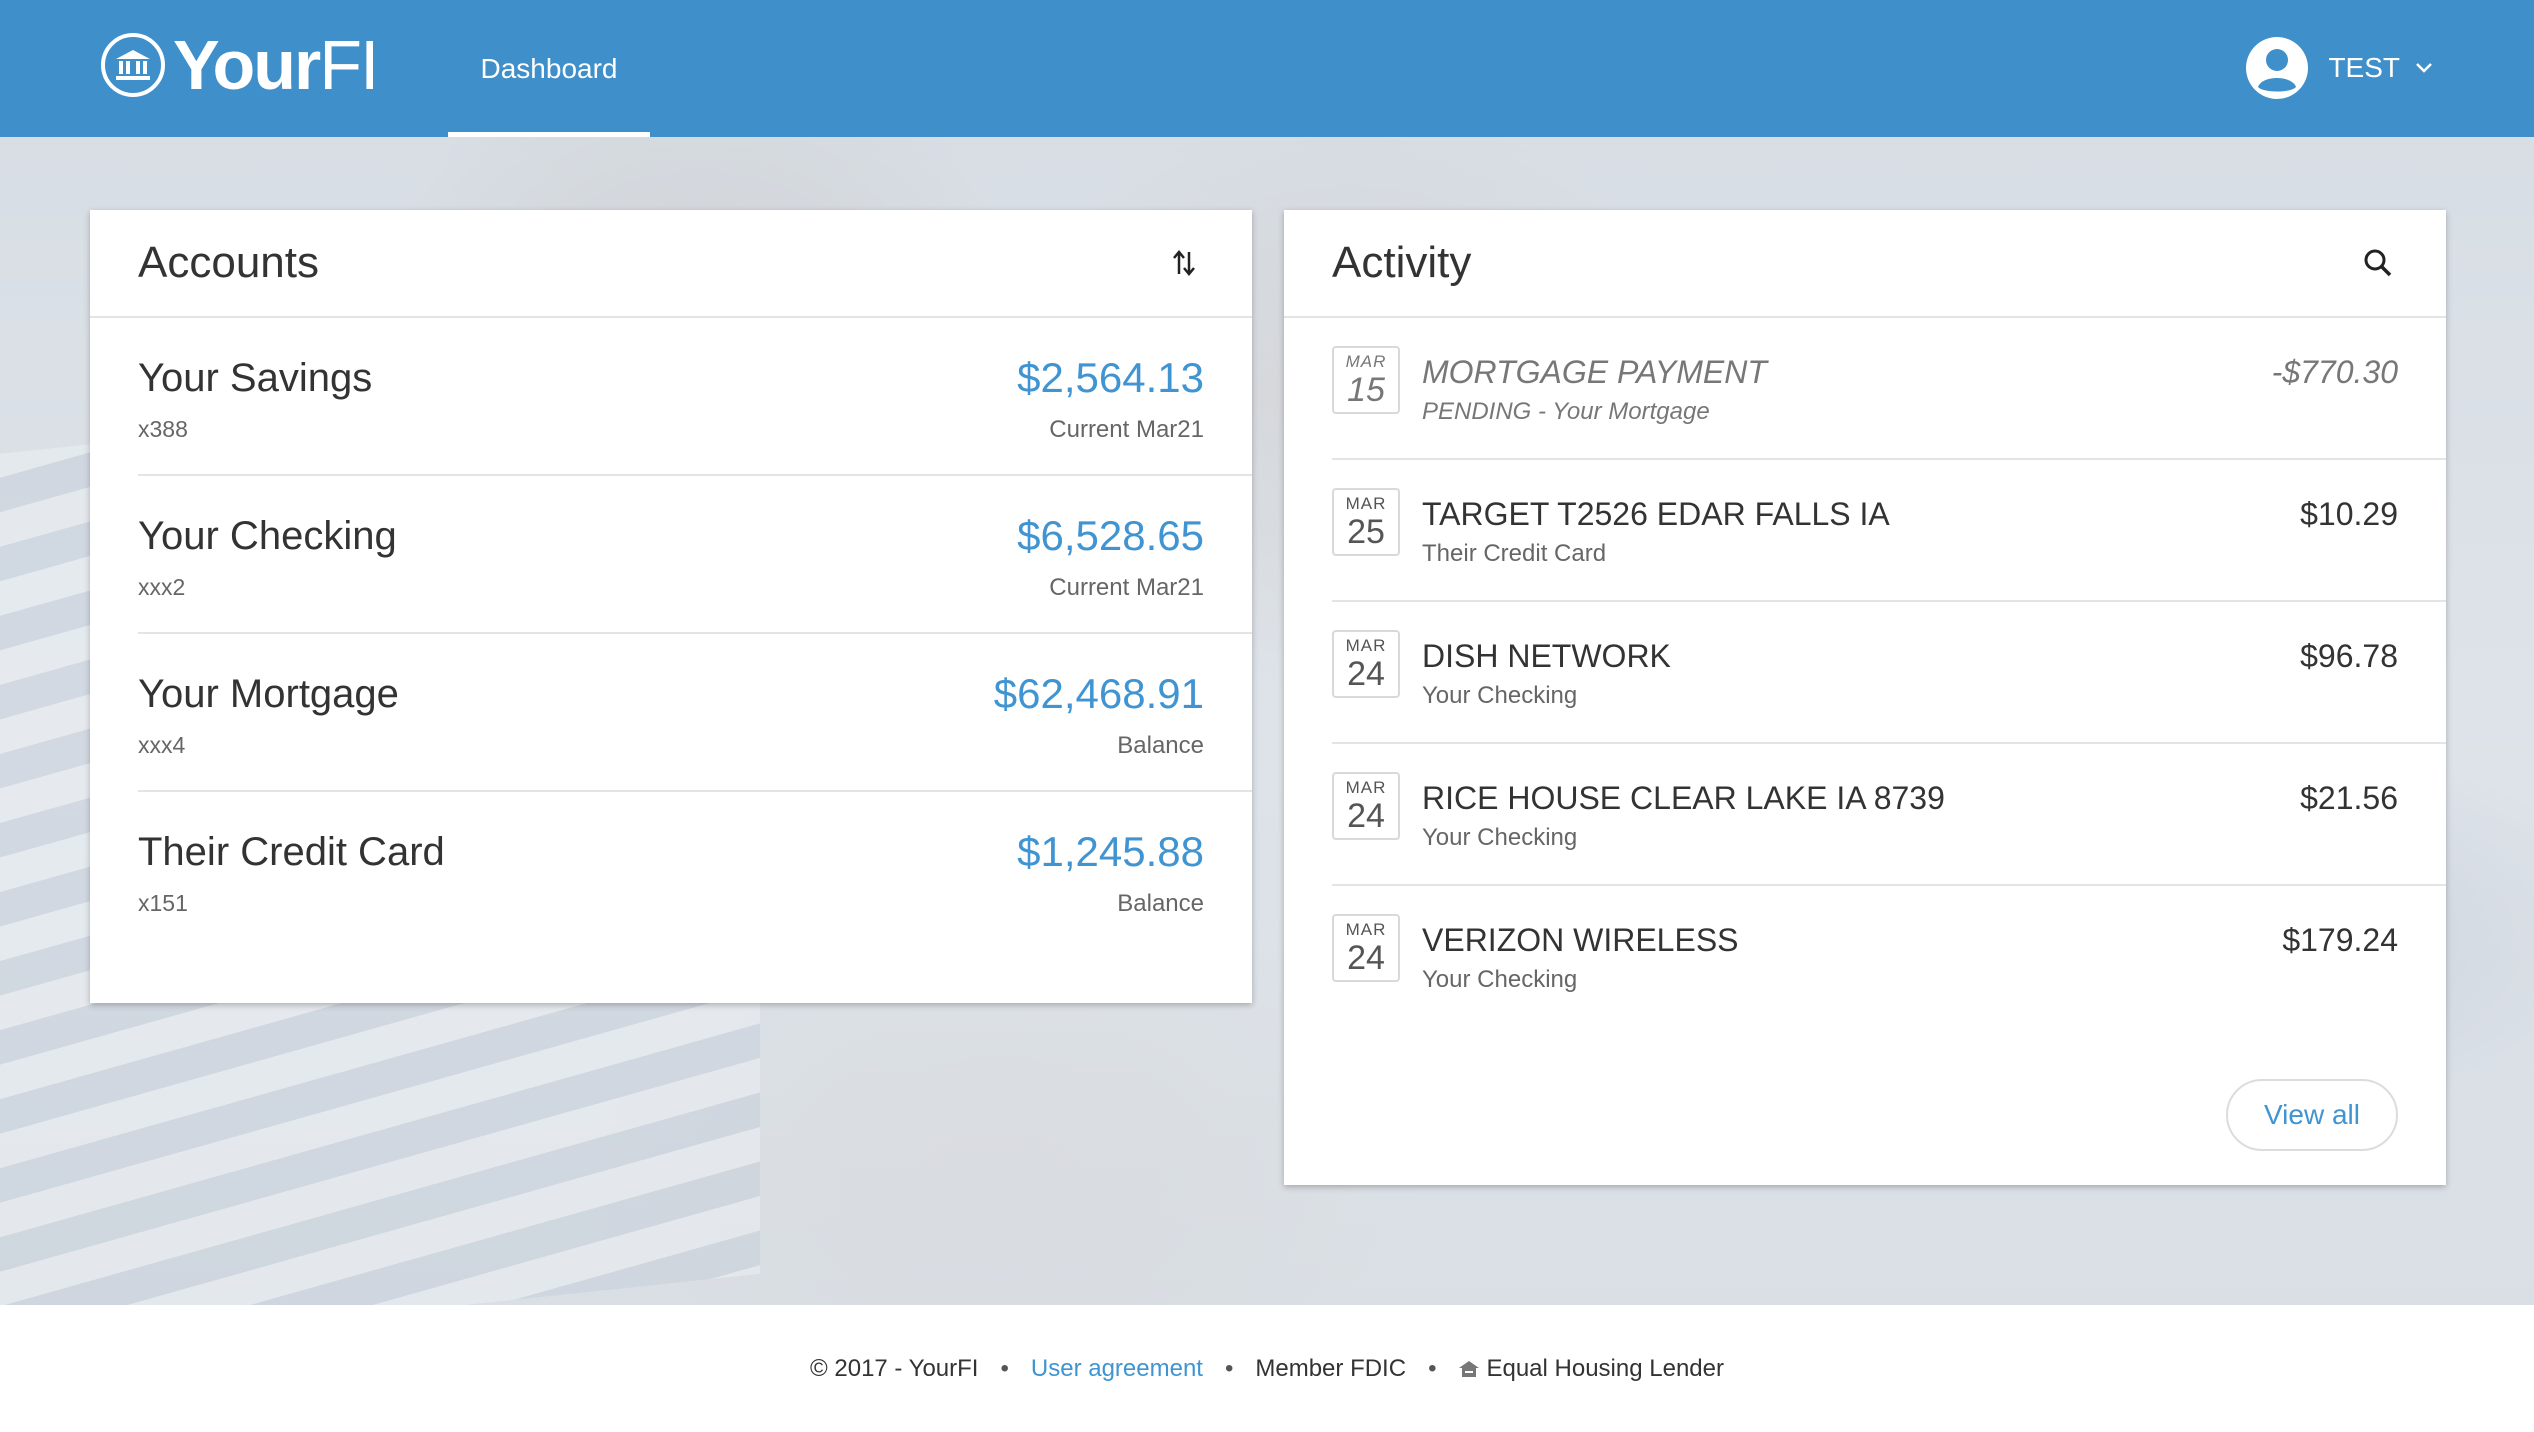 The height and width of the screenshot is (1432, 2534). What do you see at coordinates (2312, 1115) in the screenshot?
I see `view-all-button: View all` at bounding box center [2312, 1115].